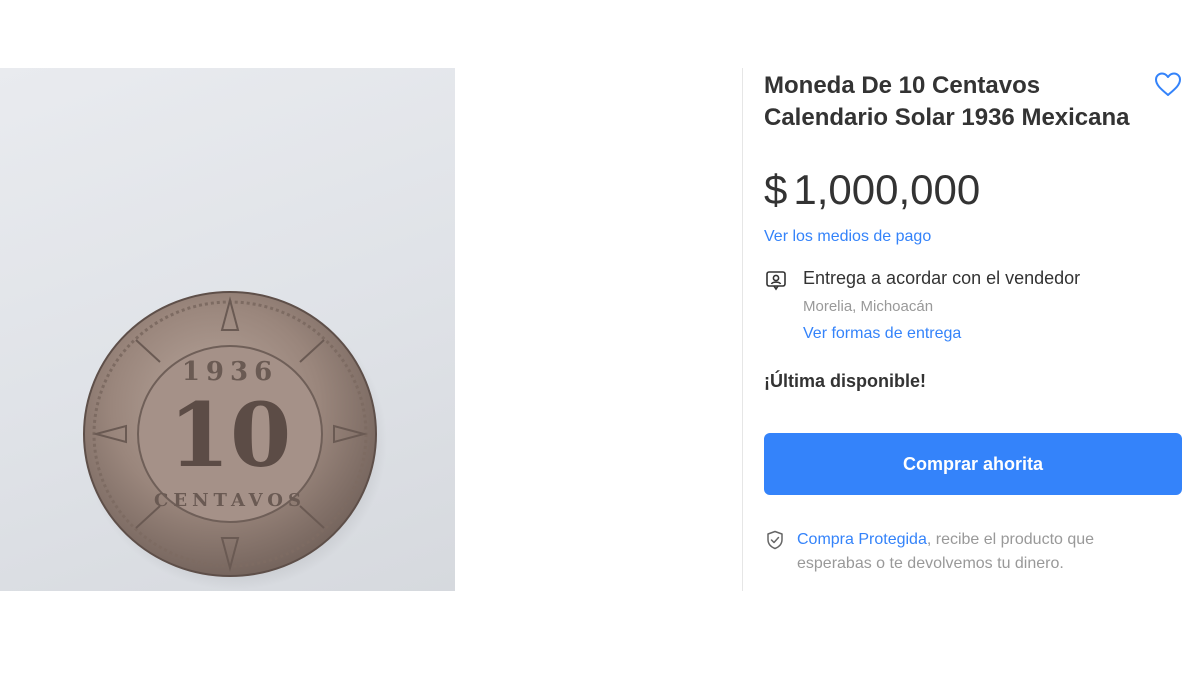 The image size is (1200, 675). Describe the element at coordinates (973, 464) in the screenshot. I see `buy-now-button: Comprar ahorita` at that location.